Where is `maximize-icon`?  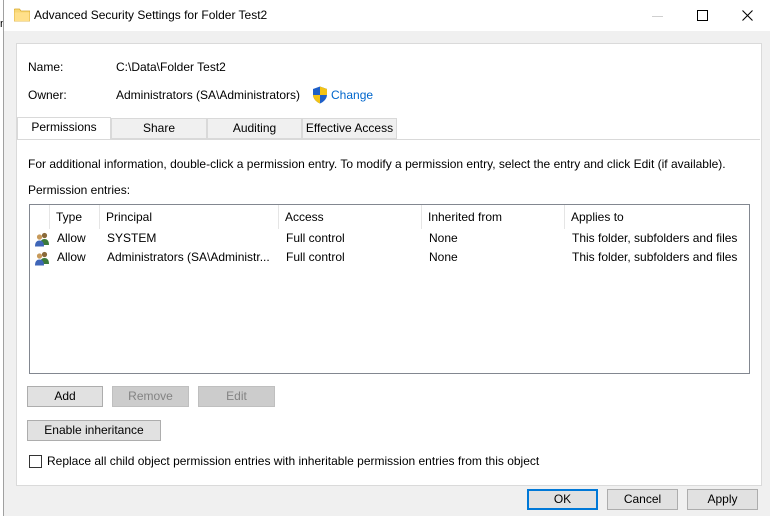
maximize-icon is located at coordinates (702, 15).